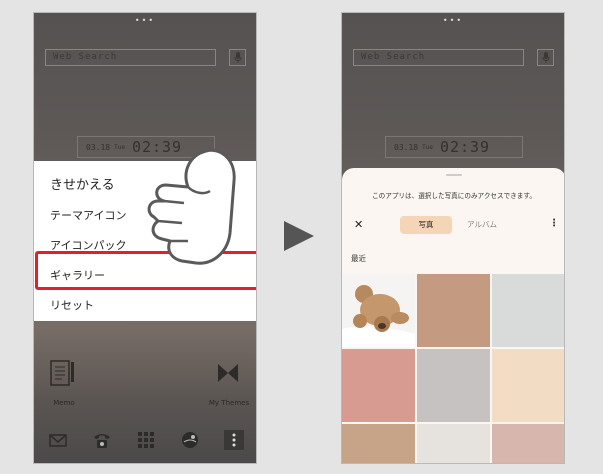  What do you see at coordinates (102, 440) in the screenshot?
I see `phone-icon` at bounding box center [102, 440].